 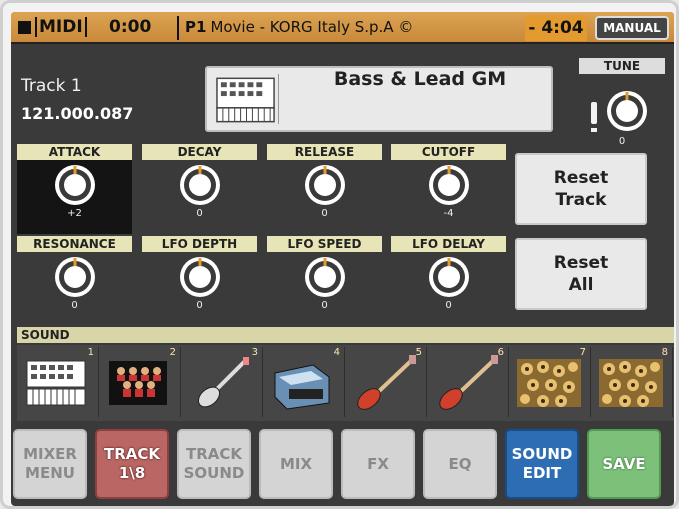 I want to click on song-title-text: Movie - KORG Italy S.p.A ©, so click(x=312, y=27).